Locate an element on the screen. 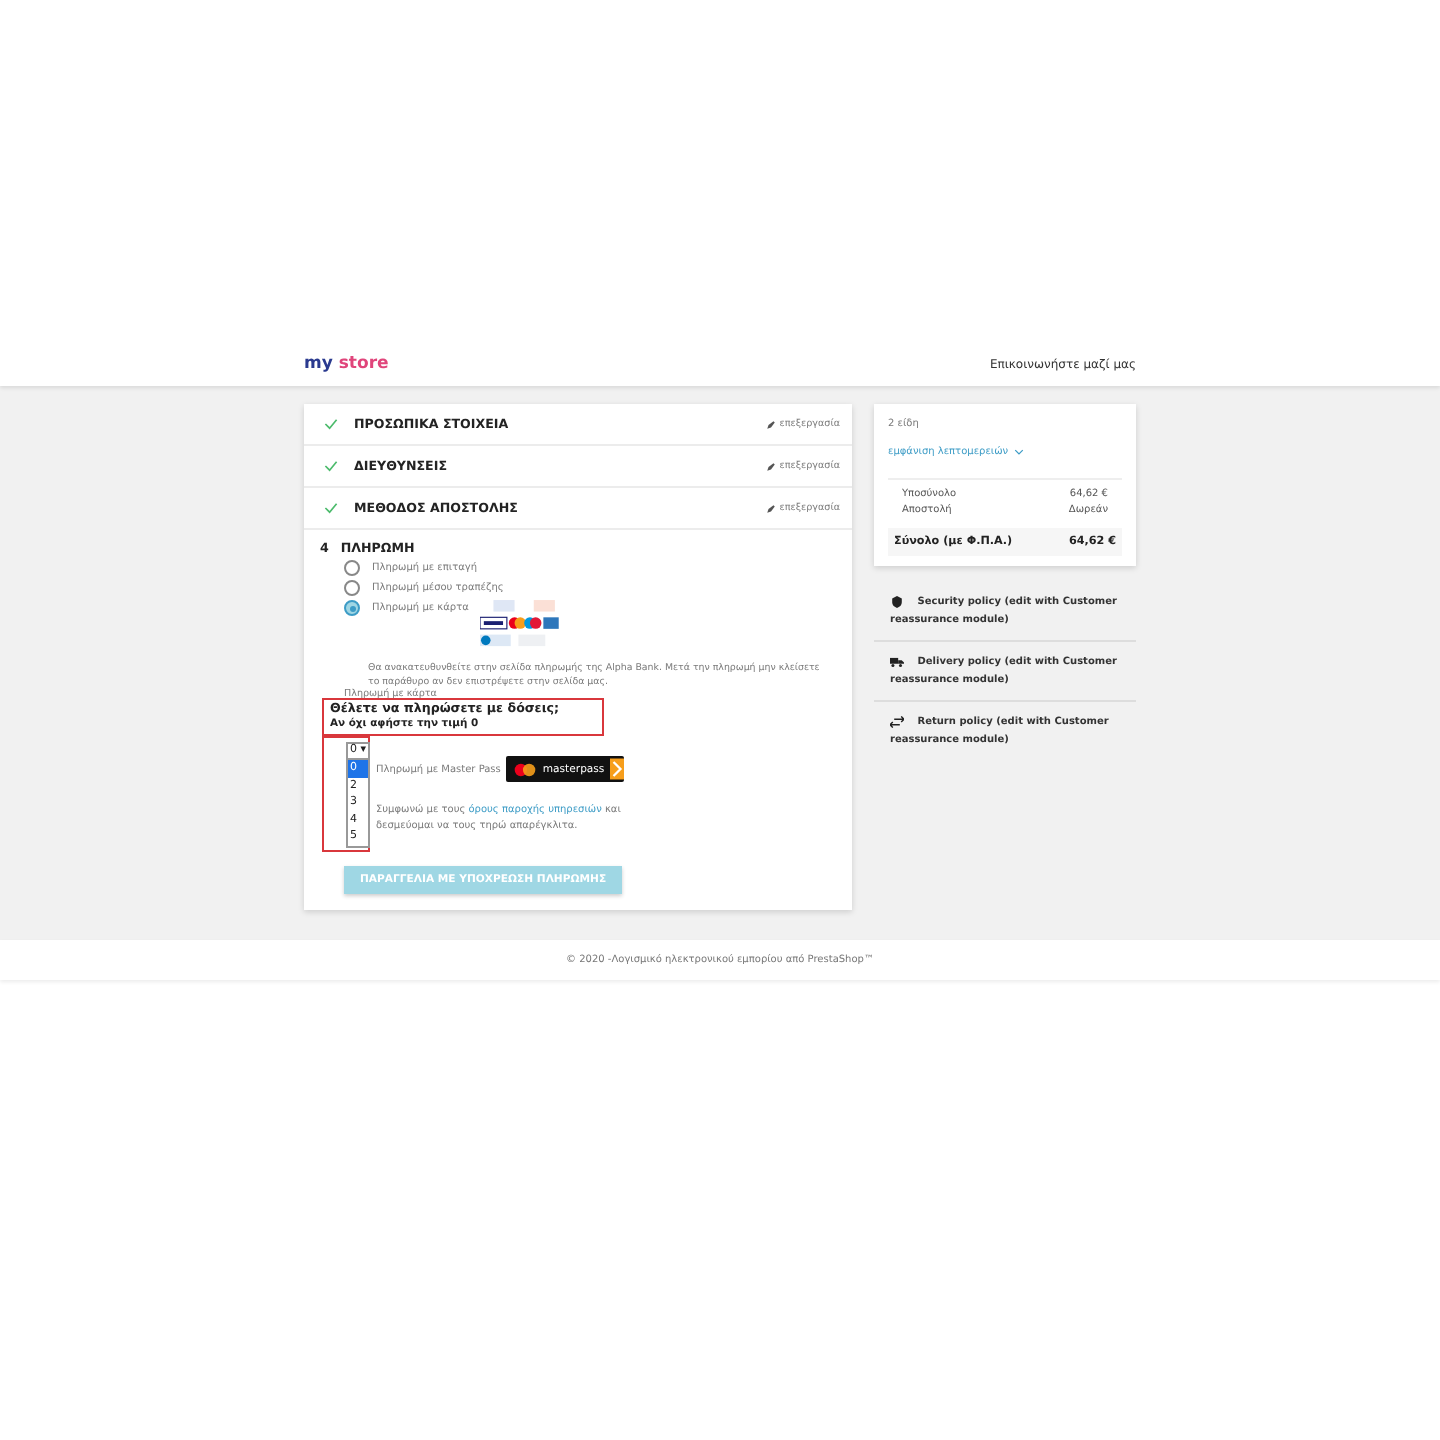  circles-icon is located at coordinates (525, 769).